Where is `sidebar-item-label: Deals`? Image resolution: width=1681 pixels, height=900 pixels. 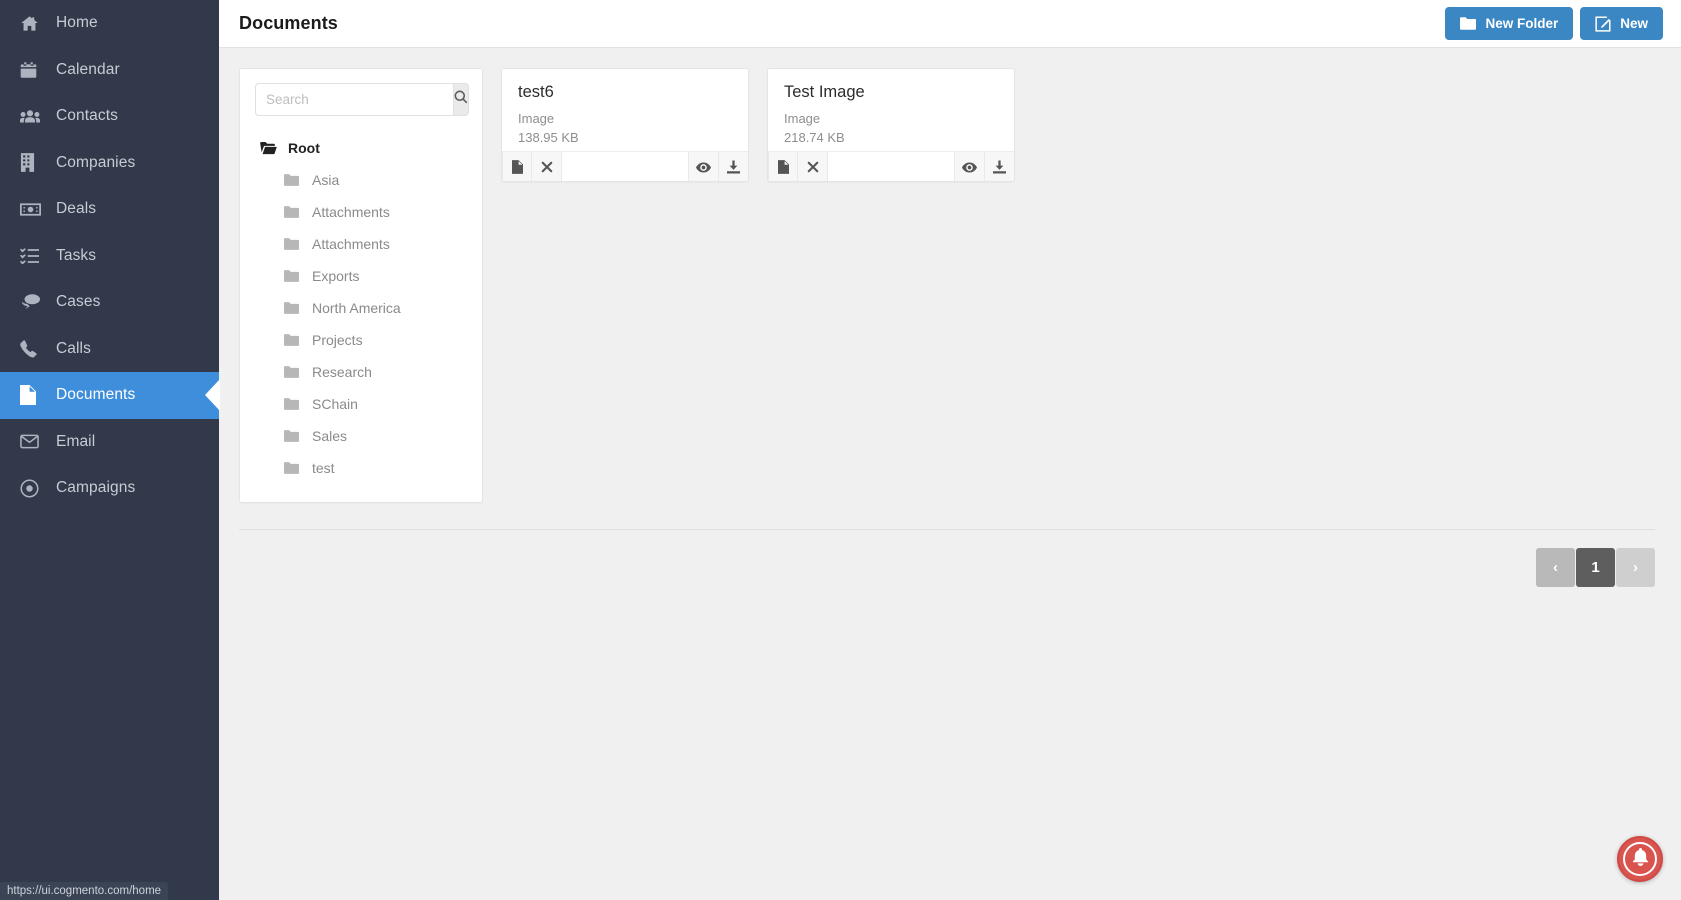
sidebar-item-label: Deals is located at coordinates (76, 209).